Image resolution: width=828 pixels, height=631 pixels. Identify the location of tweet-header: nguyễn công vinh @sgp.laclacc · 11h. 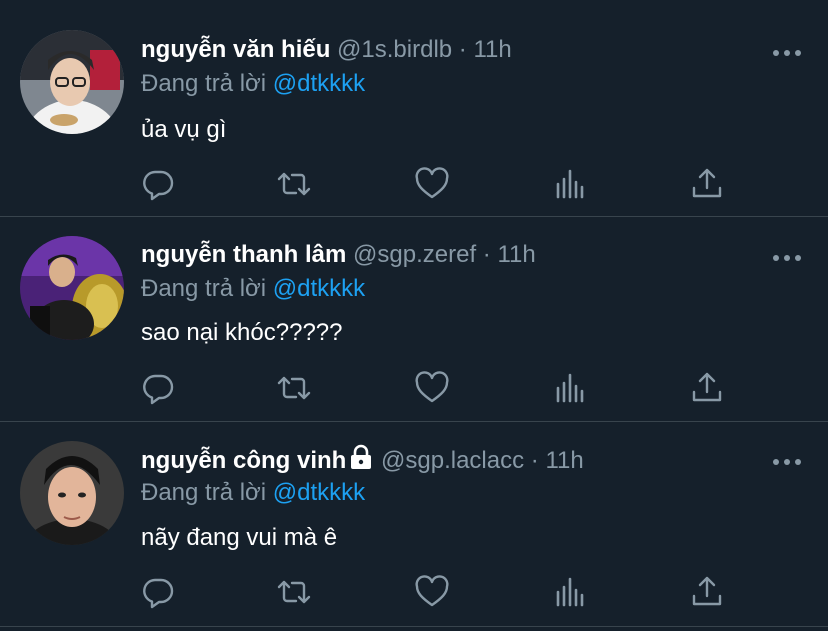
(362, 461).